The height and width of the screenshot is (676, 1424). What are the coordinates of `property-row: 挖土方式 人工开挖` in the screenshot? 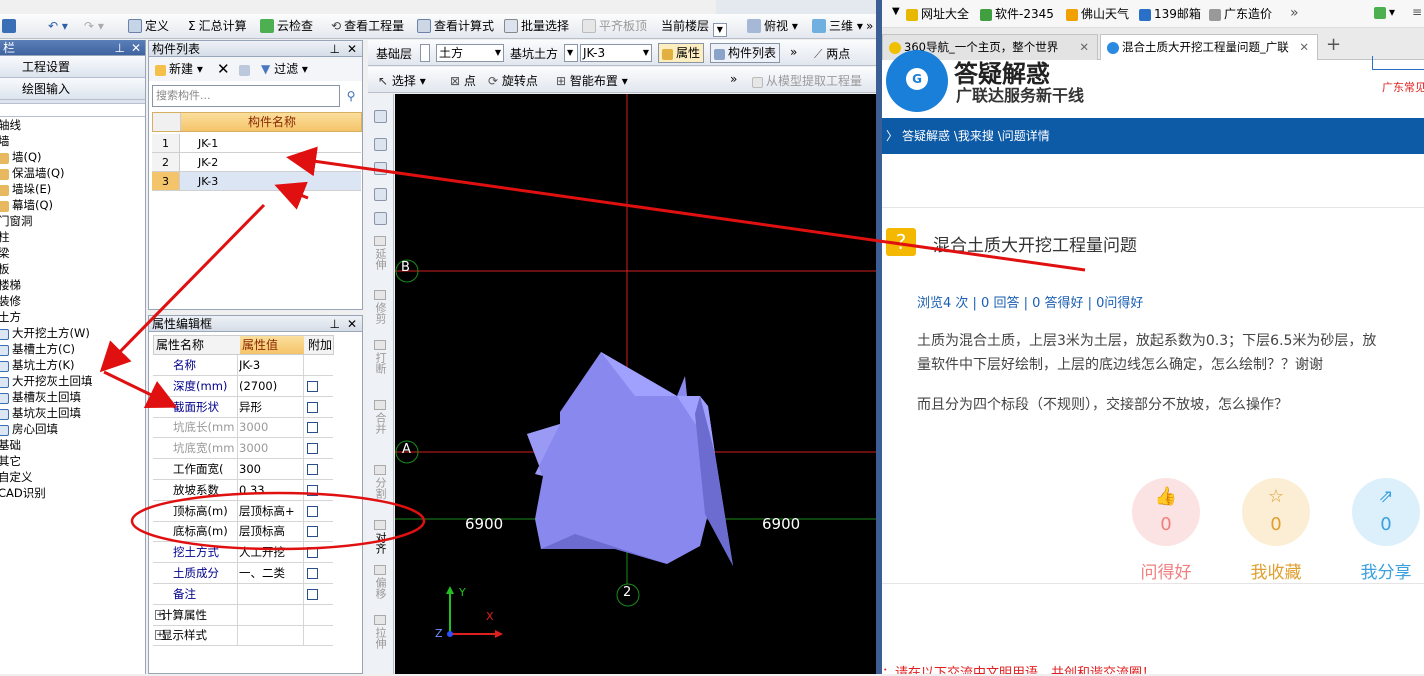 It's located at (243, 553).